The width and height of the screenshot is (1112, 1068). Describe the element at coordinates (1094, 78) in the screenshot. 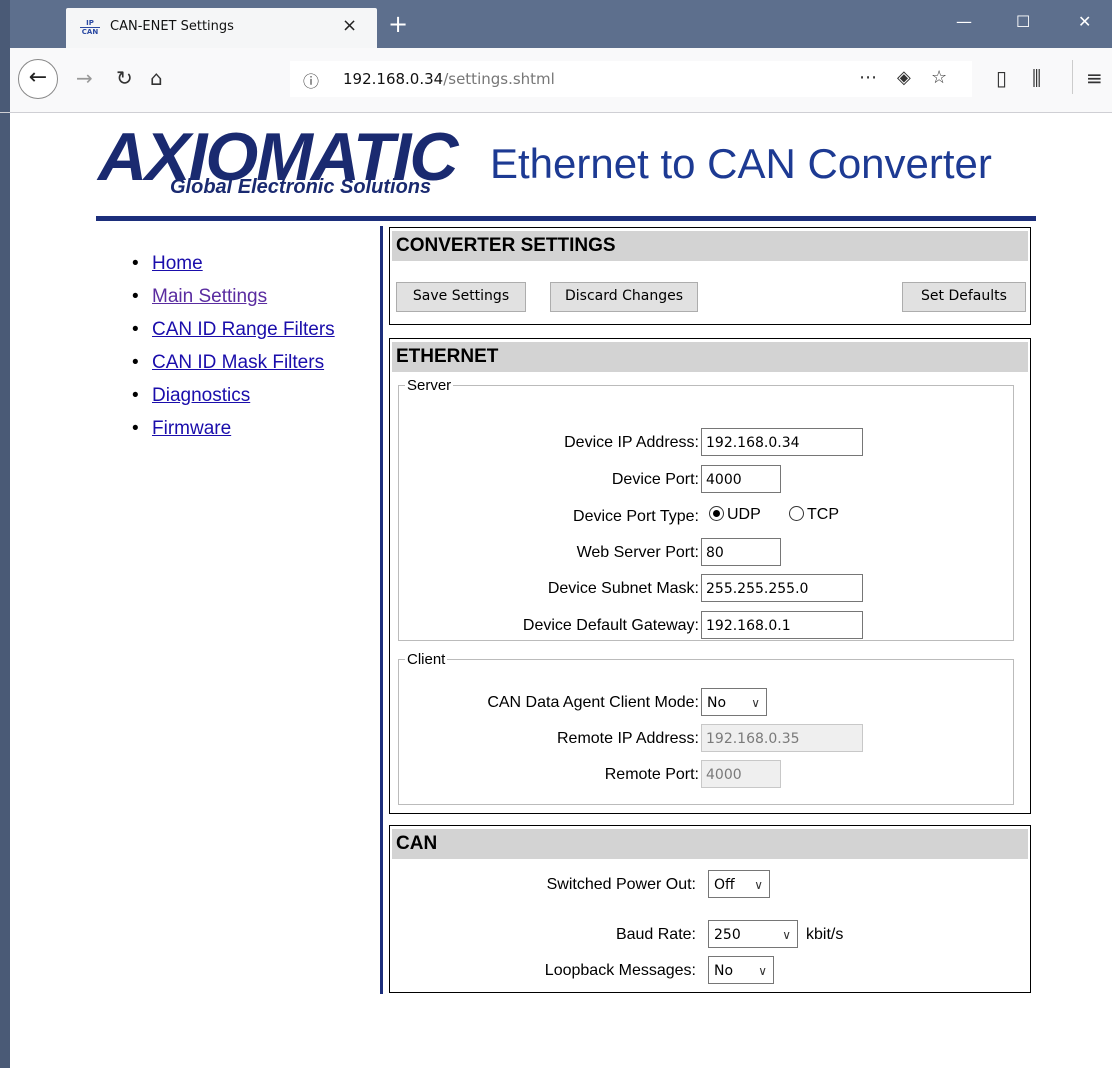

I see `menu-icon: ≡` at that location.